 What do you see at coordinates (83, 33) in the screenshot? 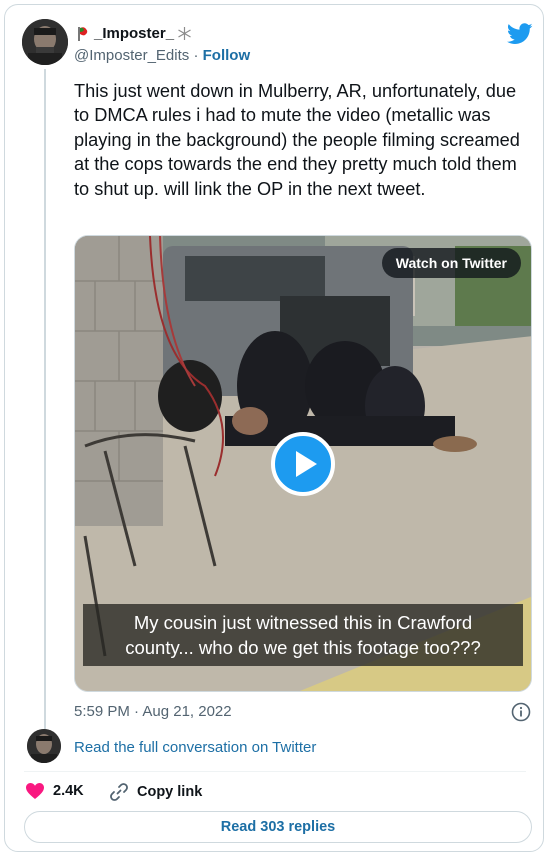
I see `flag-emoji-icon` at bounding box center [83, 33].